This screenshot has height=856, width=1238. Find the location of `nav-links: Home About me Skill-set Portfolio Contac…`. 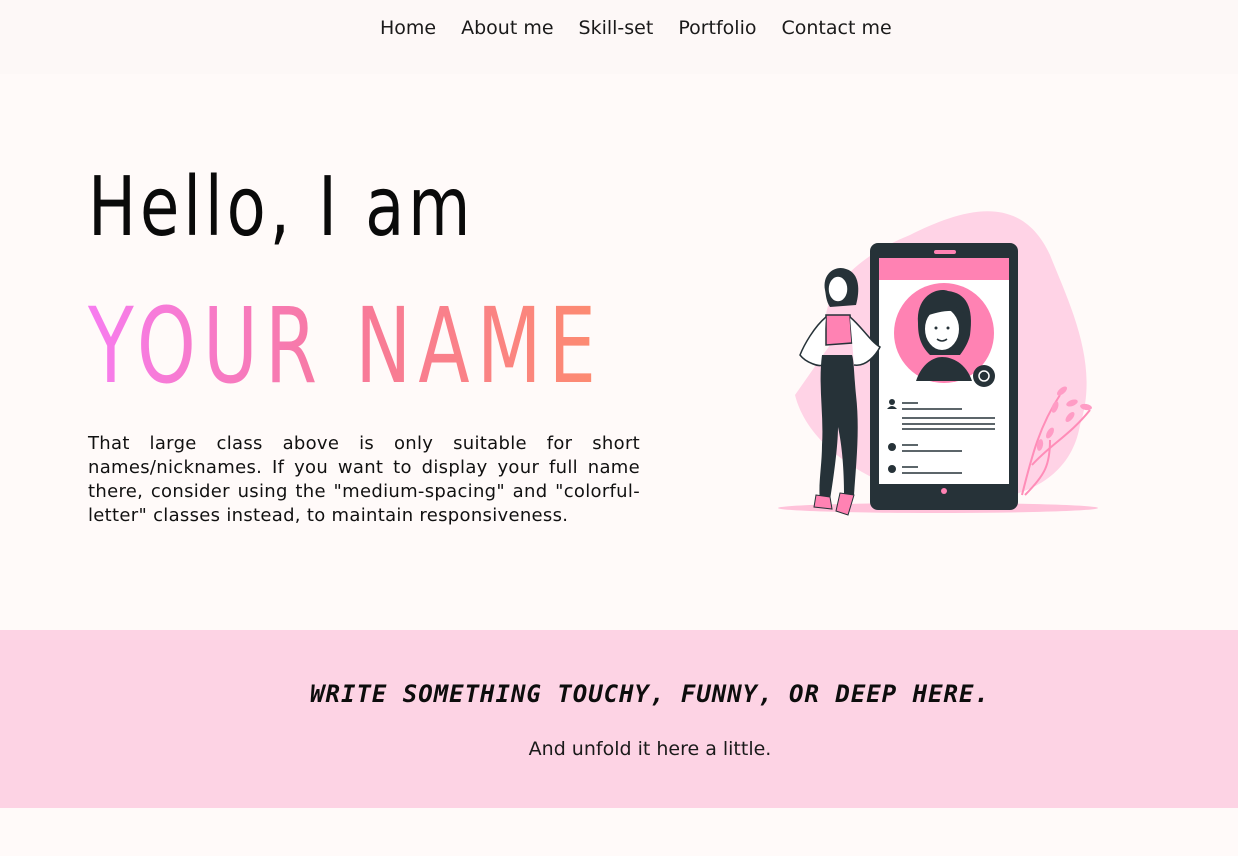

nav-links: Home About me Skill-set Portfolio Contac… is located at coordinates (648, 28).